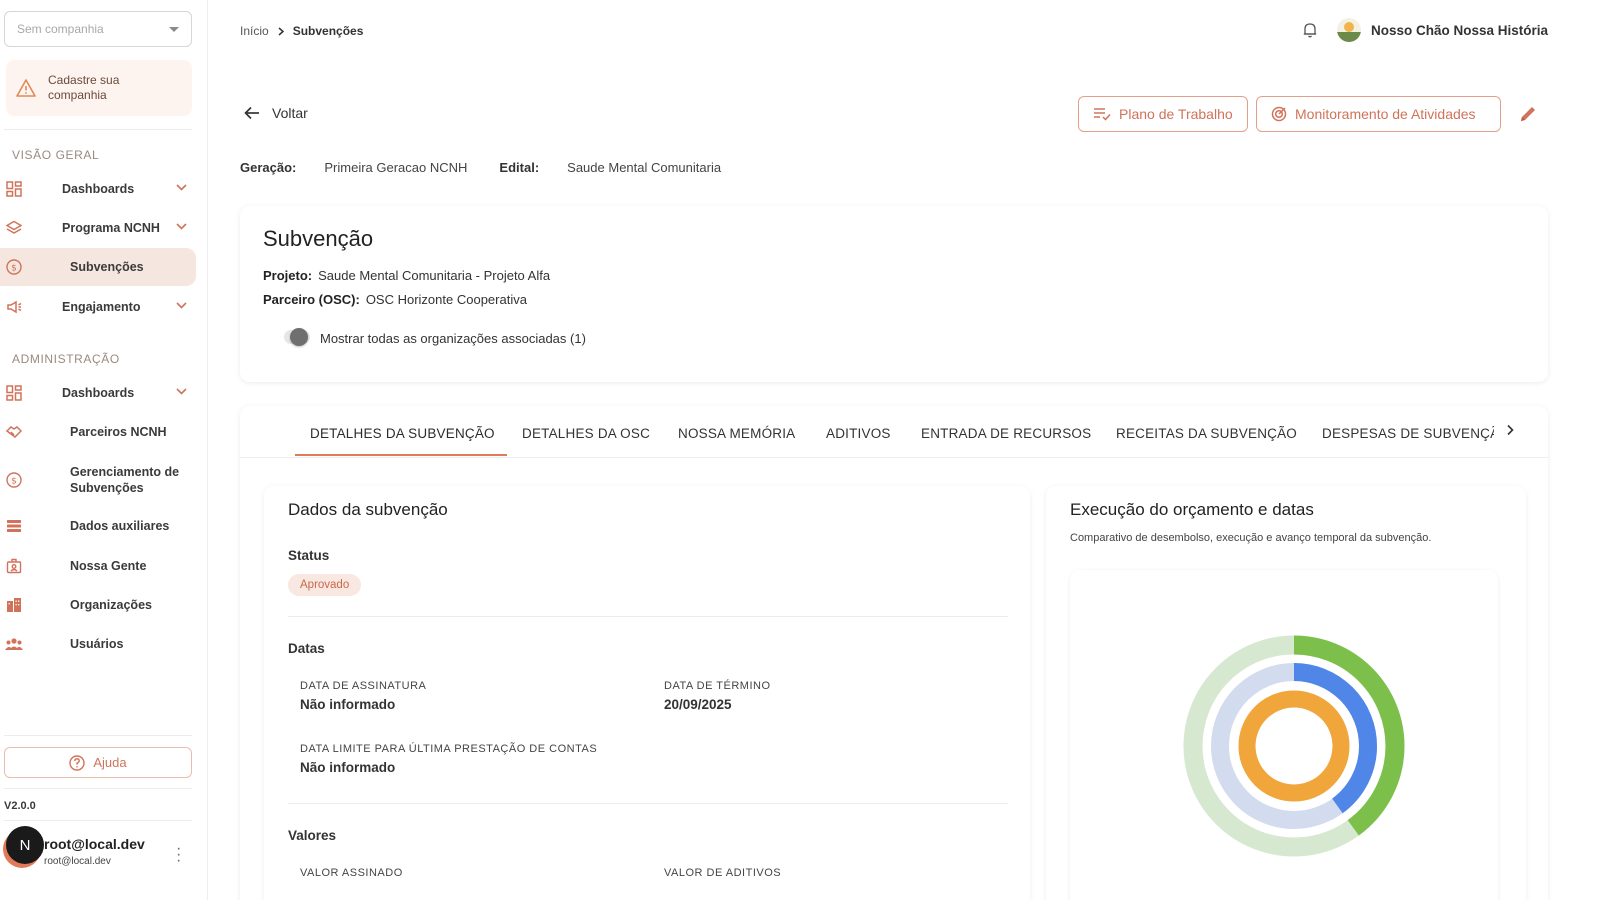 This screenshot has width=1600, height=900. What do you see at coordinates (698, 704) in the screenshot?
I see `end-date-value: 20/09/2025` at bounding box center [698, 704].